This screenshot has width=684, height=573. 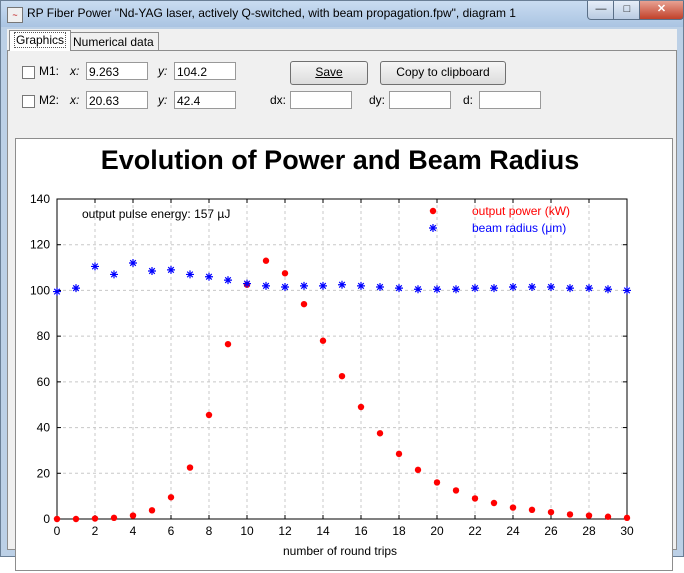 What do you see at coordinates (46, 519) in the screenshot?
I see `y-tick-label: 0` at bounding box center [46, 519].